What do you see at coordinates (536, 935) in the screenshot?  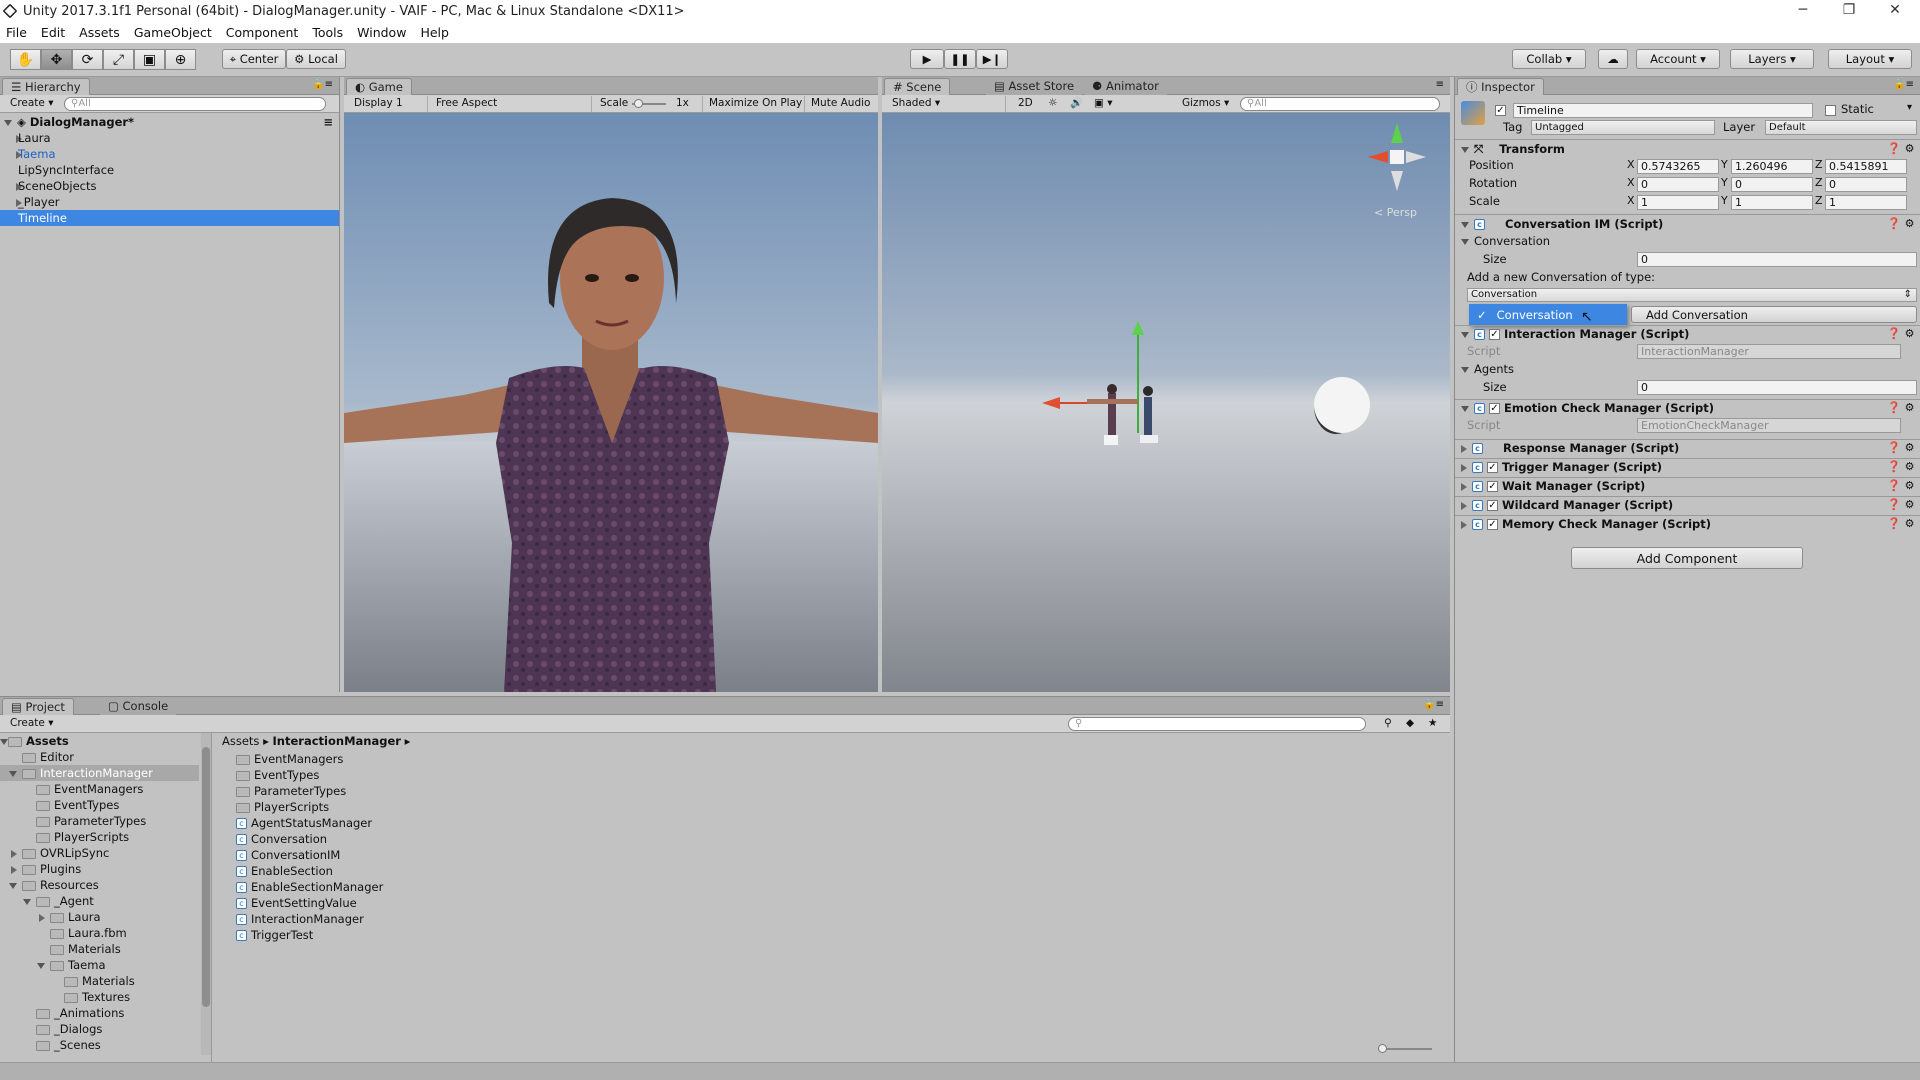 I see `project-file-item: c TriggerTest` at bounding box center [536, 935].